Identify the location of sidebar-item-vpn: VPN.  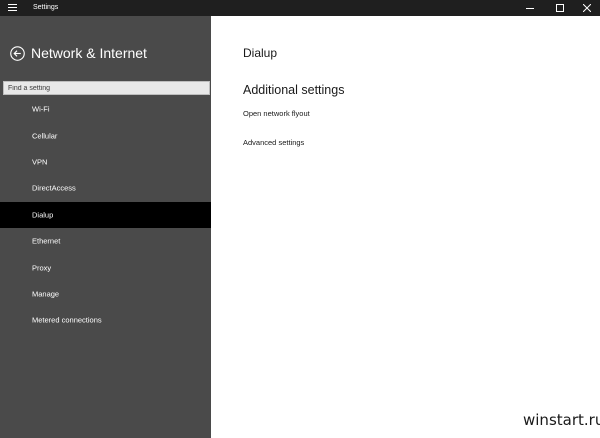
(105, 162).